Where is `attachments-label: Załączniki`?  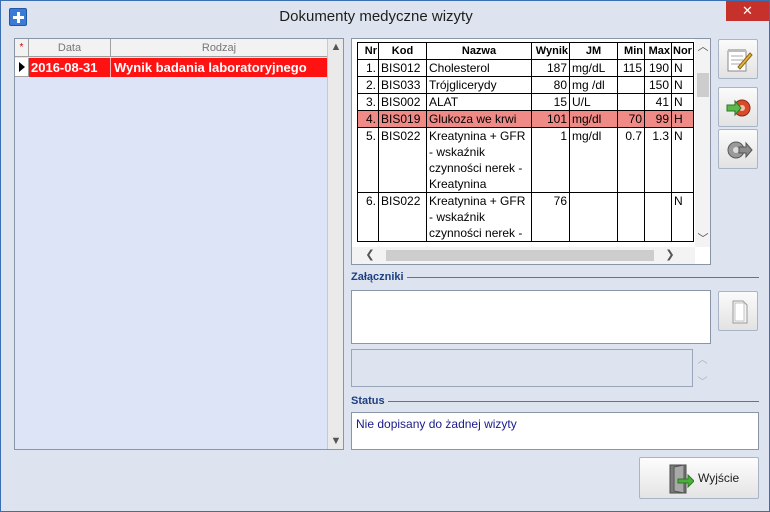
attachments-label: Załączniki is located at coordinates (379, 277).